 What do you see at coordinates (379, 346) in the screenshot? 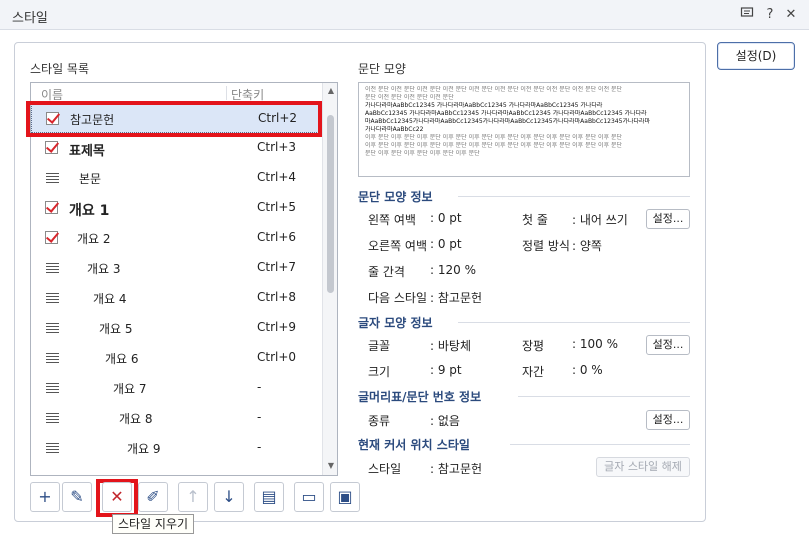
I see `font-label: 글꼴` at bounding box center [379, 346].